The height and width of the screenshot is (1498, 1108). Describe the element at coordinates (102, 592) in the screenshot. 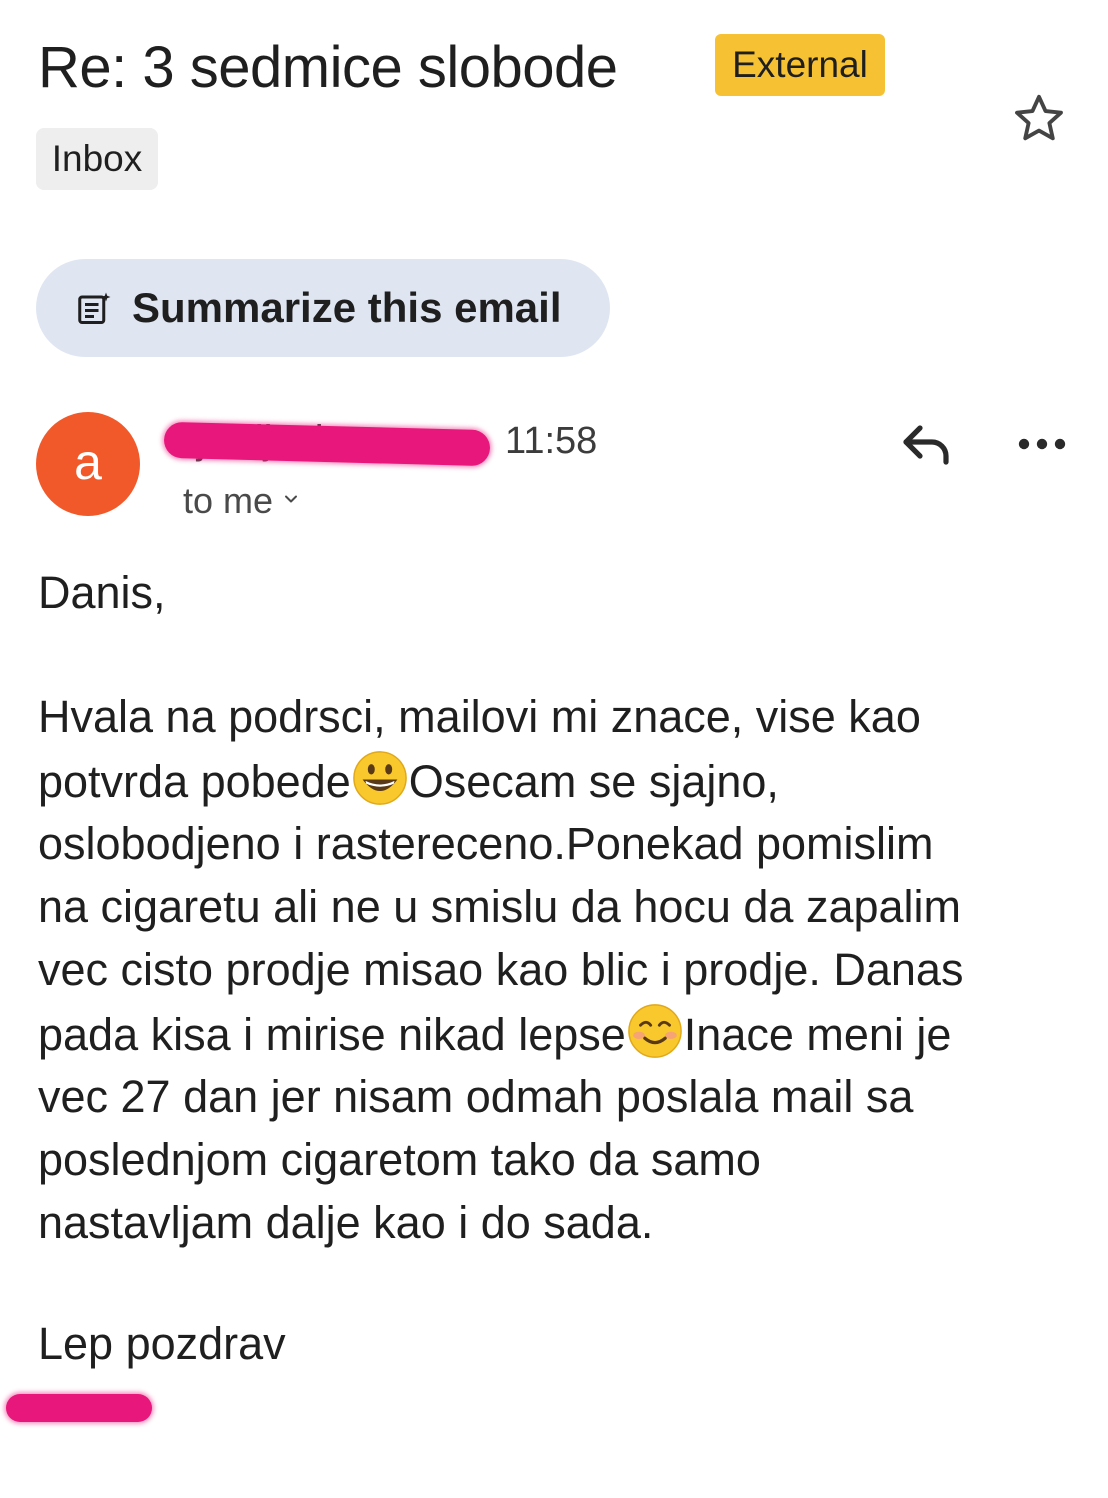

I see `message-greeting: Danis,` at that location.